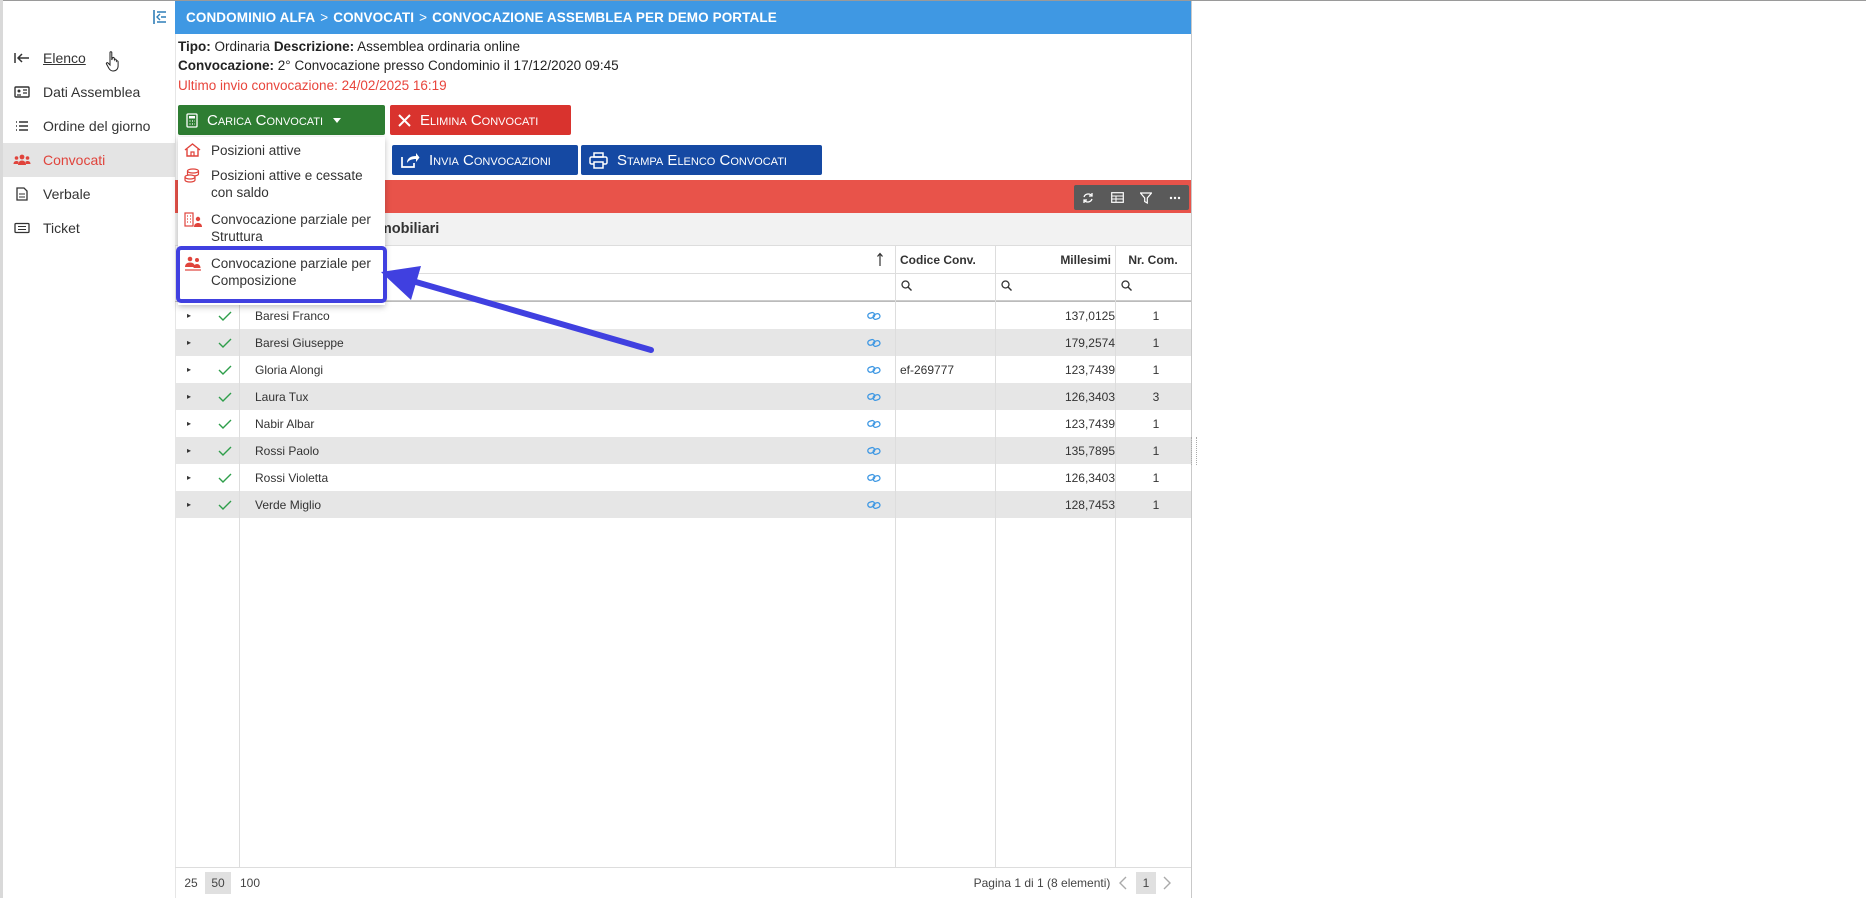  What do you see at coordinates (281, 228) in the screenshot?
I see `menu-item-parziale-struttura: Convocazione parziale per Struttura` at bounding box center [281, 228].